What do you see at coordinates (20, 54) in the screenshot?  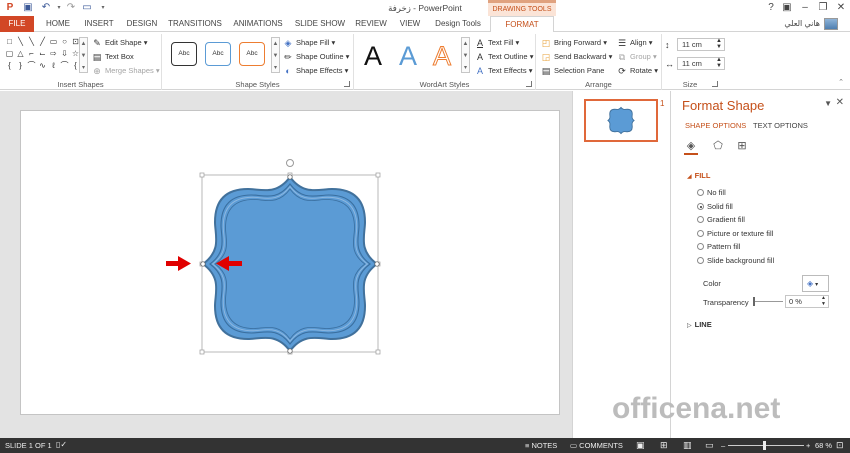 I see `triangle-shape-icon: △` at bounding box center [20, 54].